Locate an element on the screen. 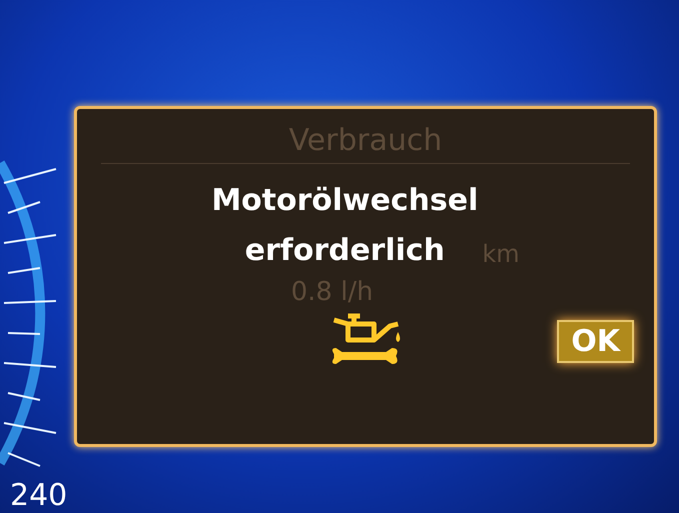 The image size is (679, 513). warning-message: Motorölwechsel erforderlich is located at coordinates (344, 226).